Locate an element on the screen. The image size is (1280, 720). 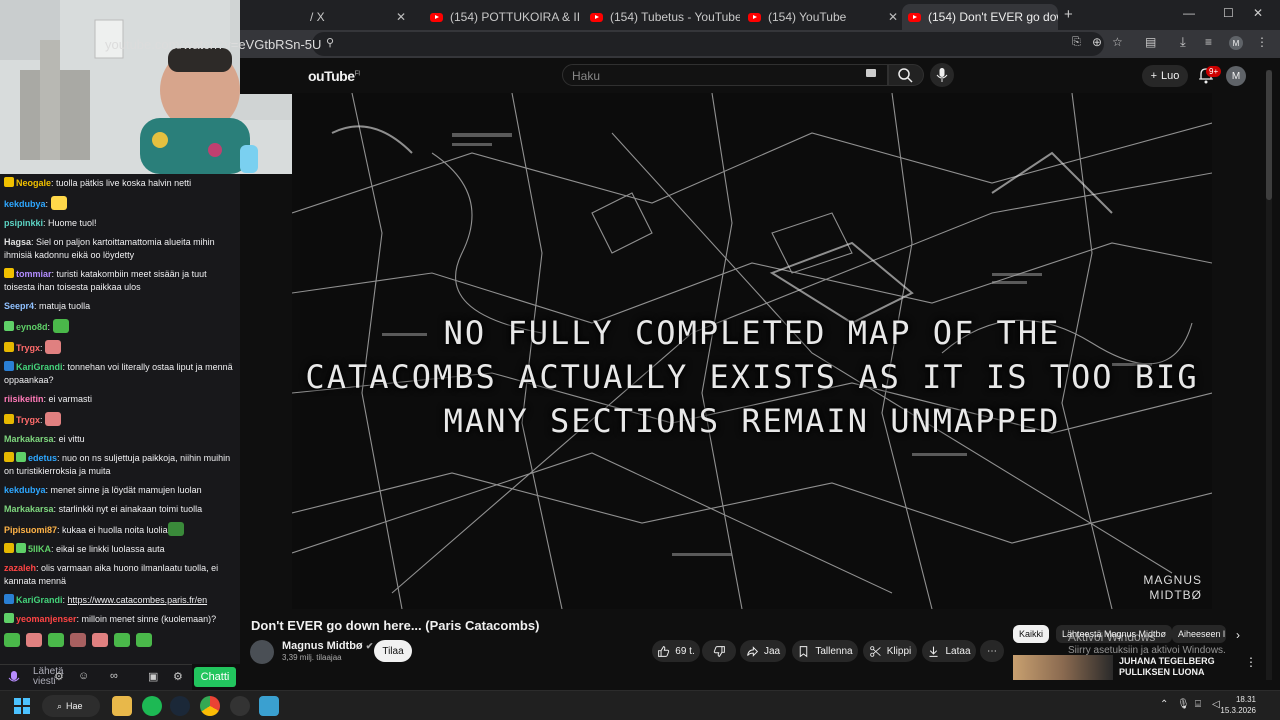
chat-username: 5IIKA is located at coordinates (39, 549).